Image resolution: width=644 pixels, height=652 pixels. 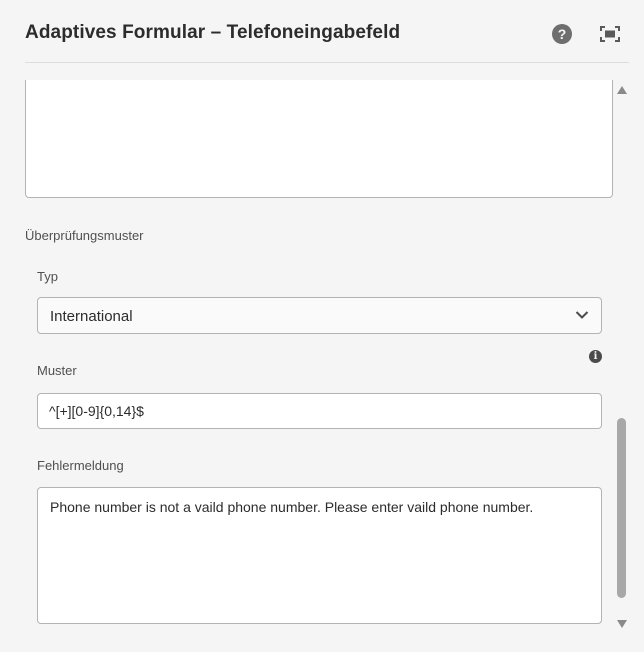 I want to click on scrollbar-thumb, so click(x=621, y=508).